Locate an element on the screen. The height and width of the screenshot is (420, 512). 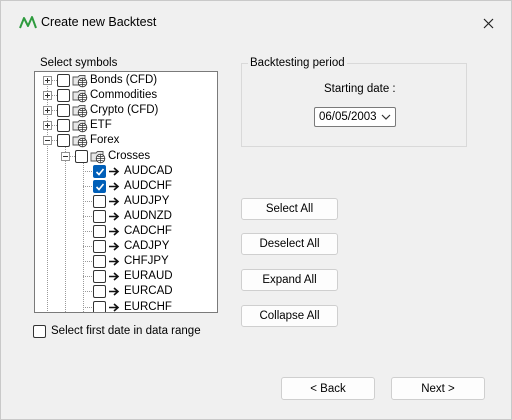
title-bar: Create new Backtest is located at coordinates (256, 23).